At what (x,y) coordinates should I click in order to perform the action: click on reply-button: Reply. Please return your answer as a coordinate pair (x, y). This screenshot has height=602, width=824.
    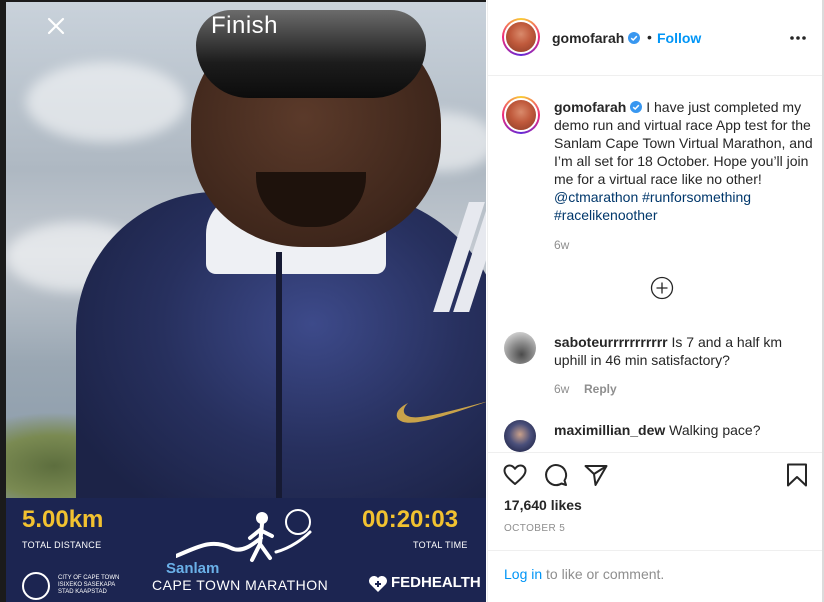
    Looking at the image, I should click on (600, 389).